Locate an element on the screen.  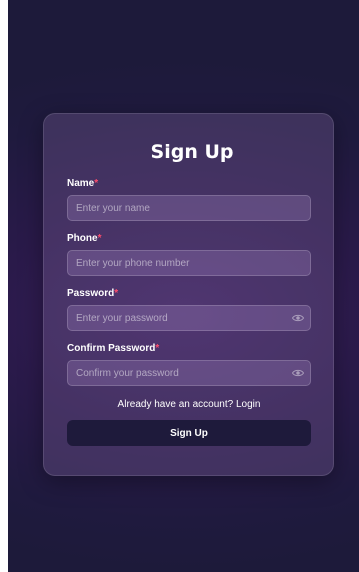
phone-label-text: Phone is located at coordinates (82, 238).